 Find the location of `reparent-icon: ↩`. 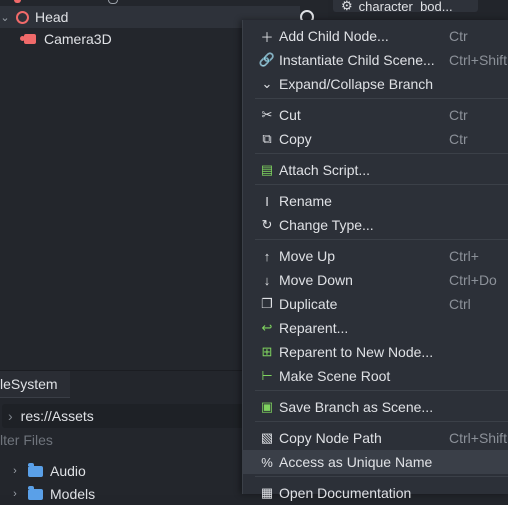

reparent-icon: ↩ is located at coordinates (267, 327).